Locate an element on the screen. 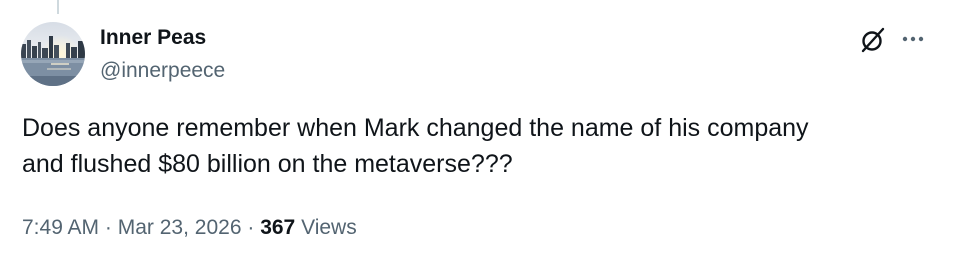 The image size is (956, 272). tweet-time: 7:49 AM is located at coordinates (60, 227).